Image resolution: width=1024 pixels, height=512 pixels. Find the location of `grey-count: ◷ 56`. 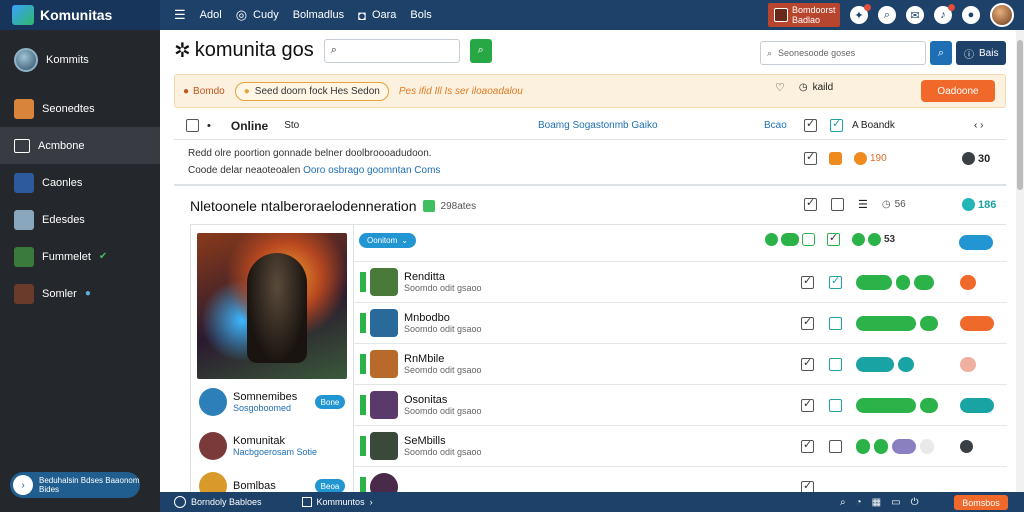

grey-count: ◷ 56 is located at coordinates (894, 204).